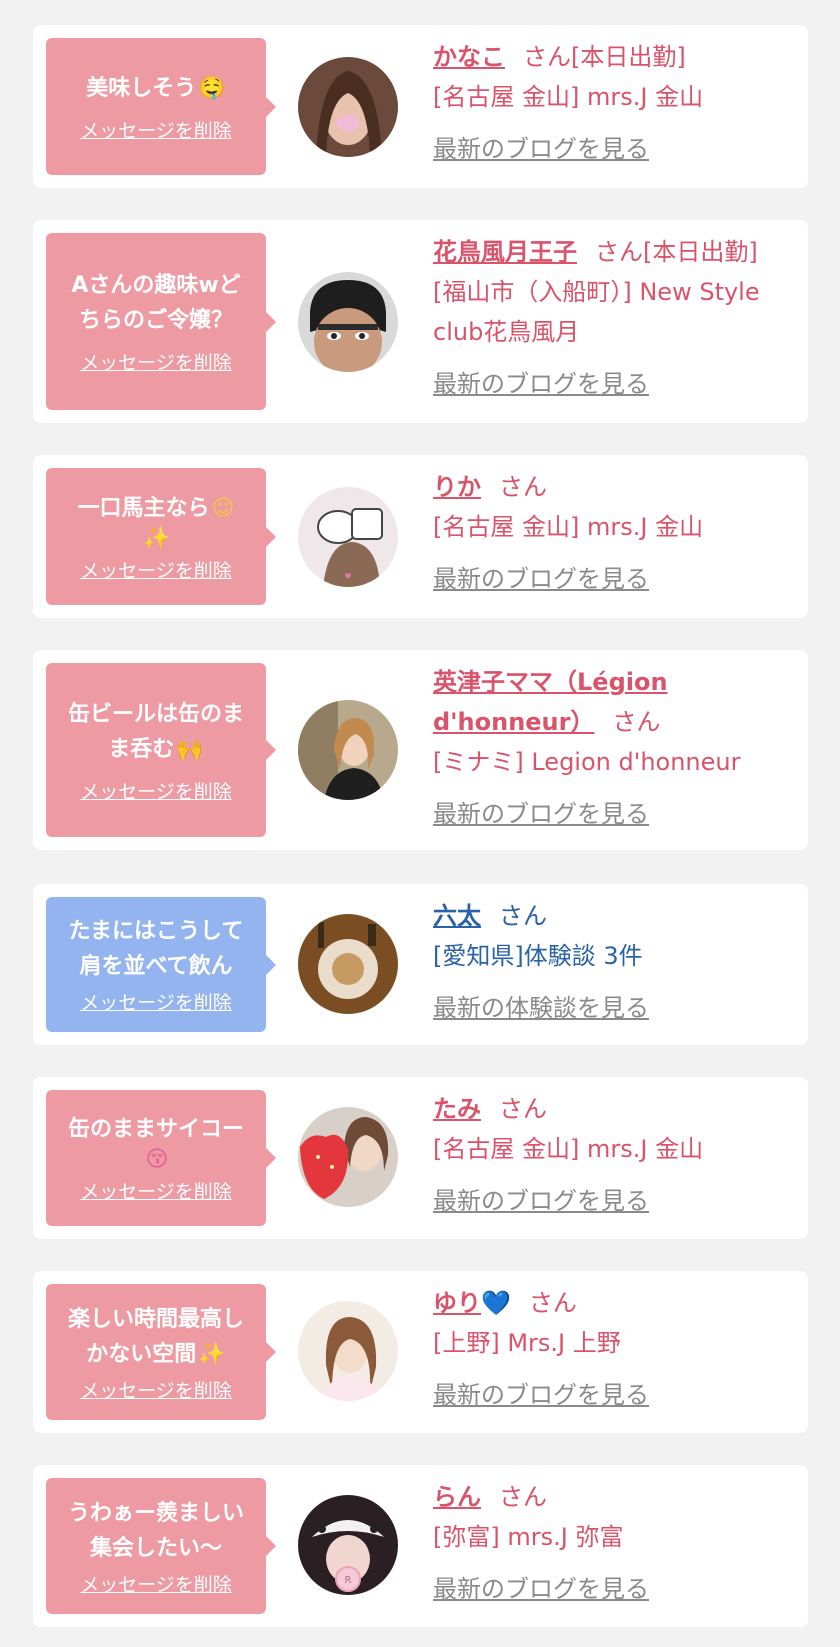  What do you see at coordinates (457, 1109) in the screenshot?
I see `sender-name-link: たみ` at bounding box center [457, 1109].